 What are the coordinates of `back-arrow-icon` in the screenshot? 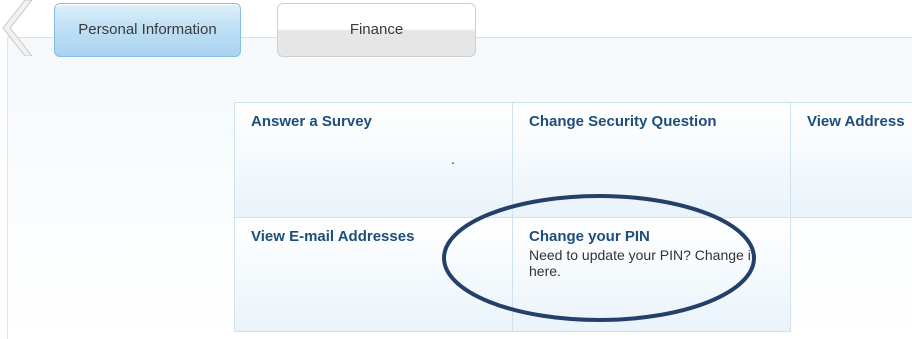 It's located at (17, 28).